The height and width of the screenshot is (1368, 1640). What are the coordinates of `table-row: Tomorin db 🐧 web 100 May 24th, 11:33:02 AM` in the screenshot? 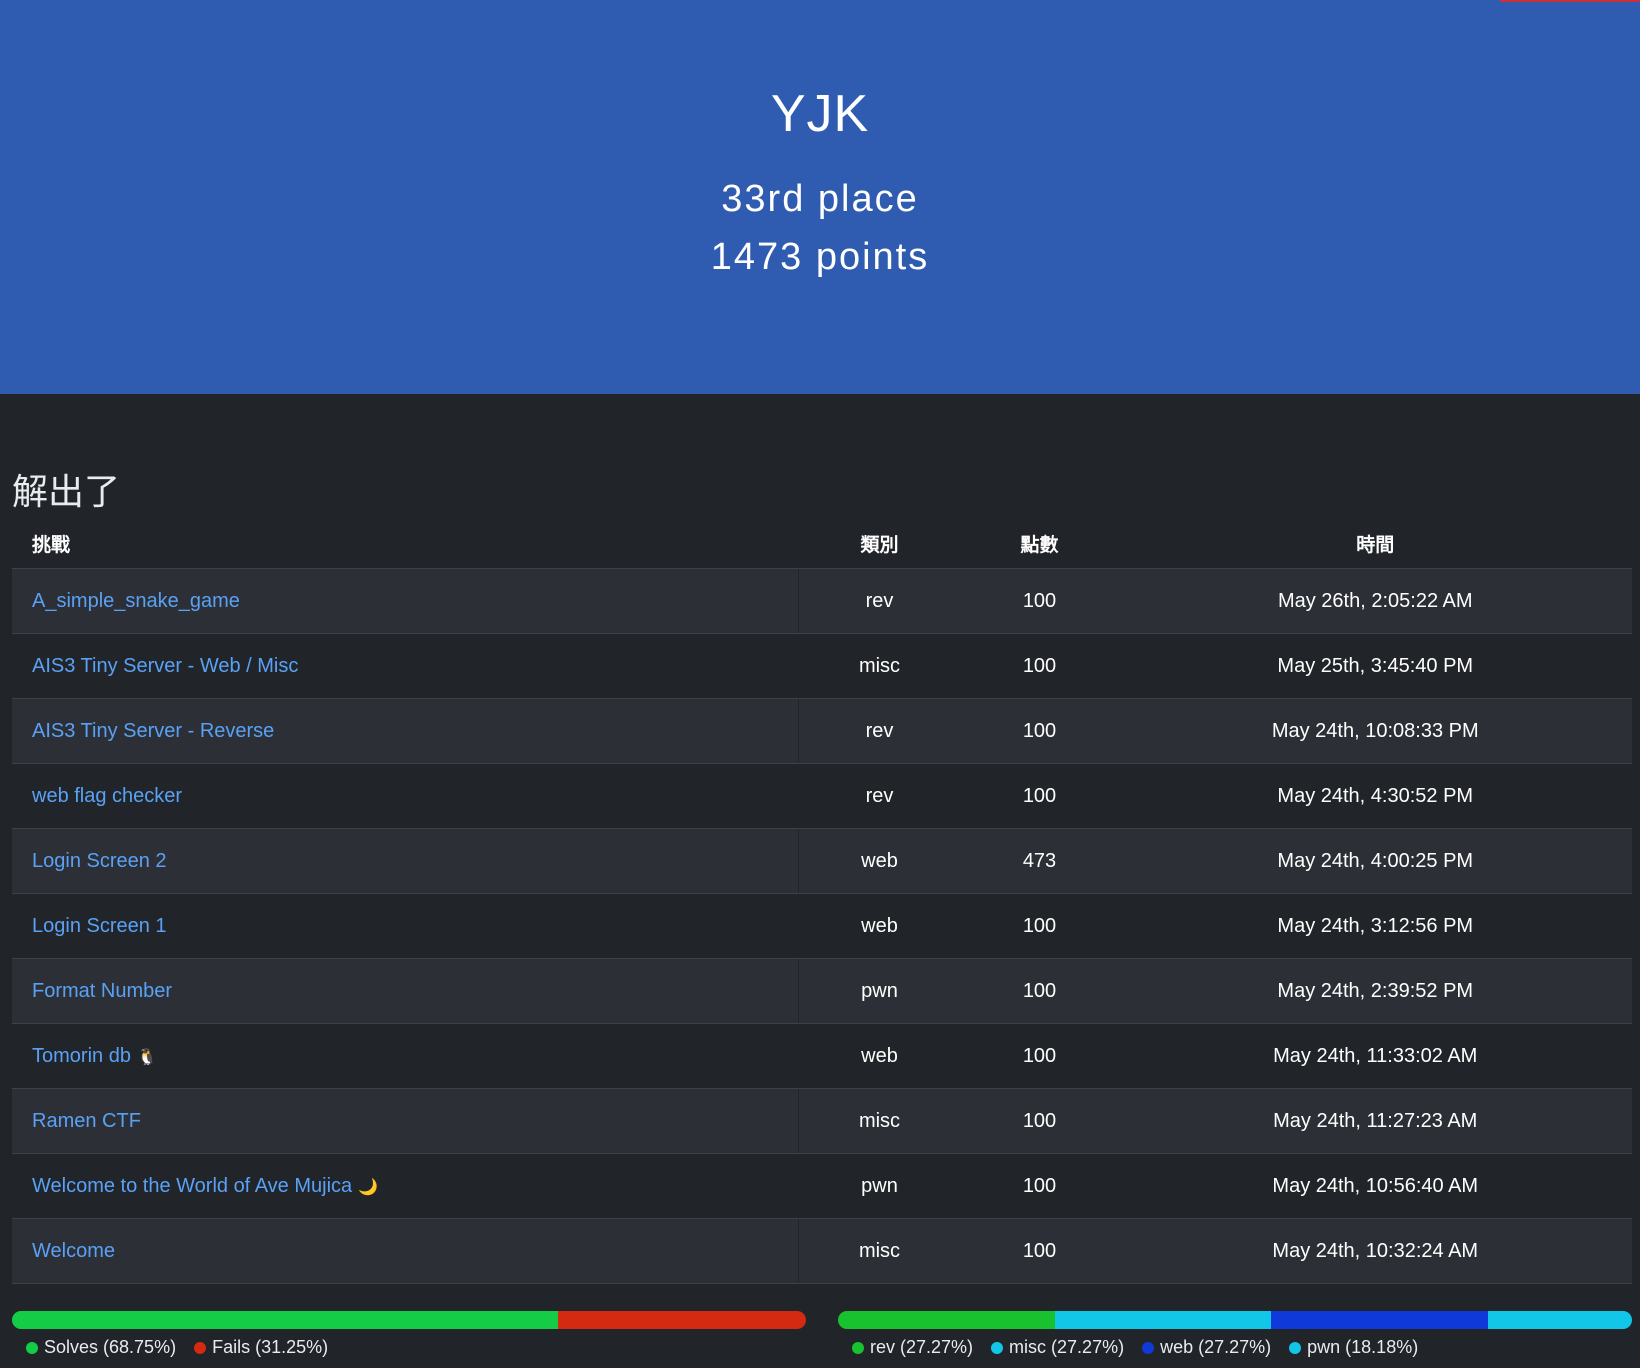 It's located at (822, 1056).